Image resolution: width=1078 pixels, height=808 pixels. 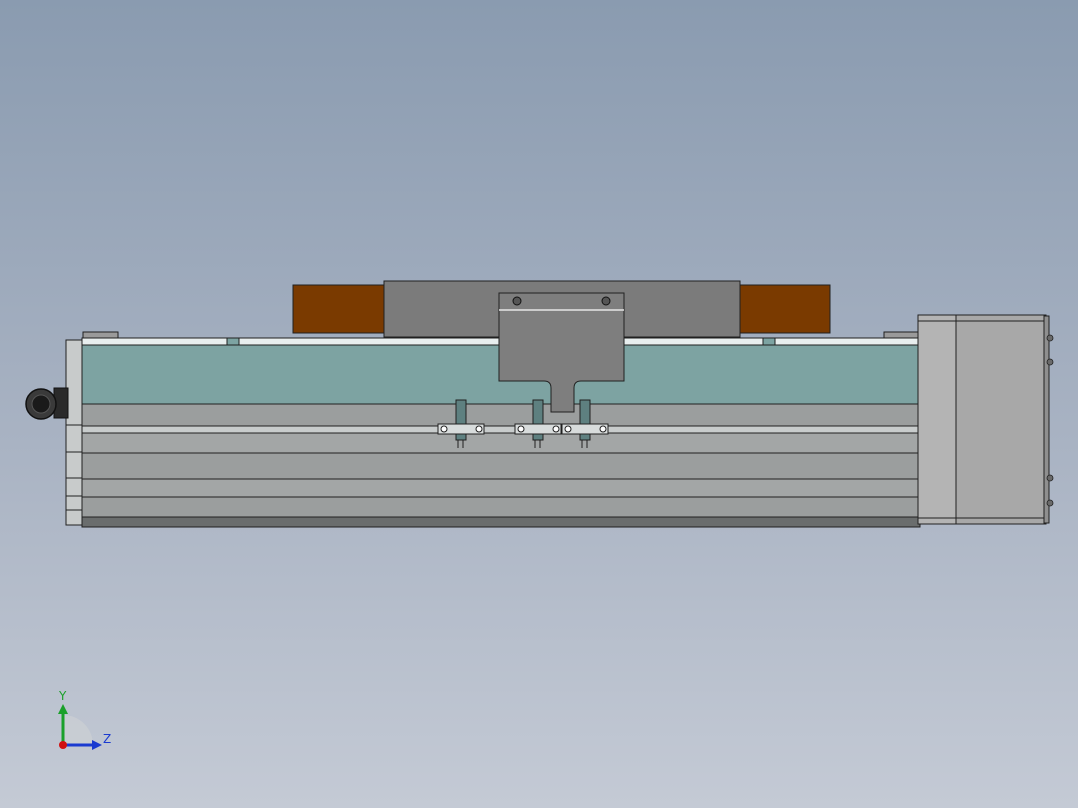 What do you see at coordinates (41, 404) in the screenshot?
I see `cable-connector-core` at bounding box center [41, 404].